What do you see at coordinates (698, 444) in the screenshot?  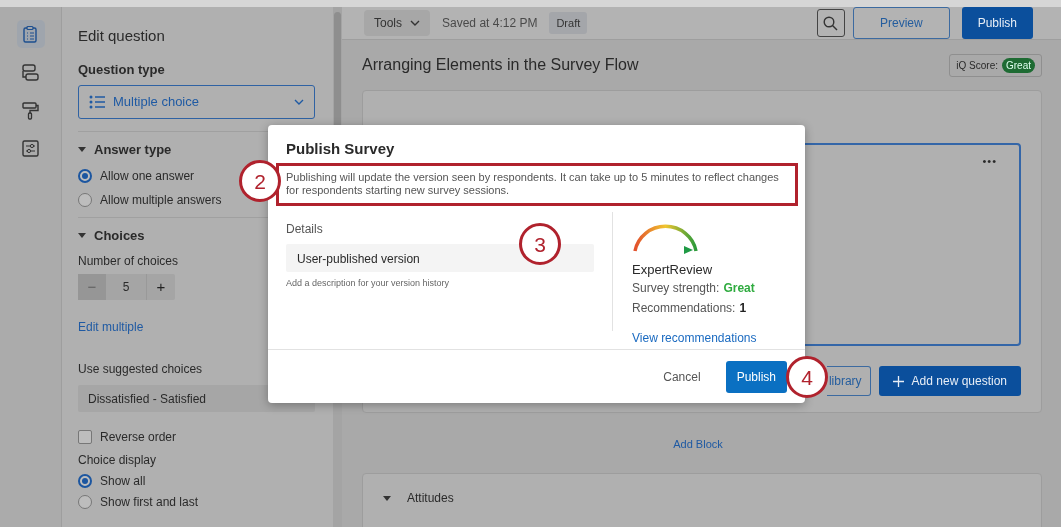 I see `add-block-link: Add Block` at bounding box center [698, 444].